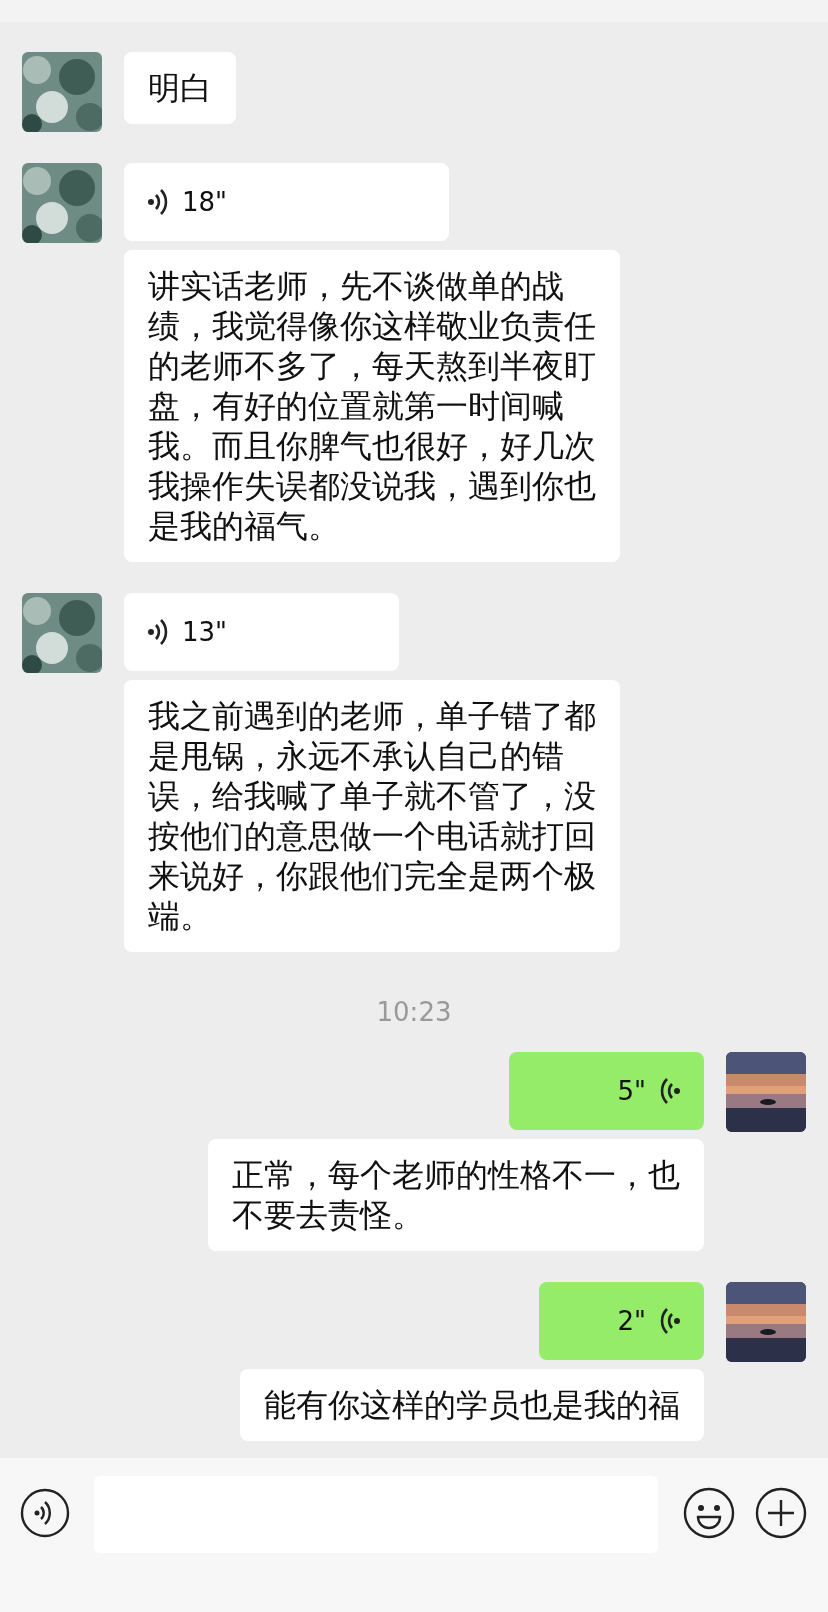  Describe the element at coordinates (372, 816) in the screenshot. I see `message-bubble: 我之前遇到的老师，单子错了都 是甩锅，永远不承认自己的错 误，给我喊了单子就不管了，没 按他们的意思做一个电话就打回 来说好，你跟他们完全是两个极 端。` at that location.